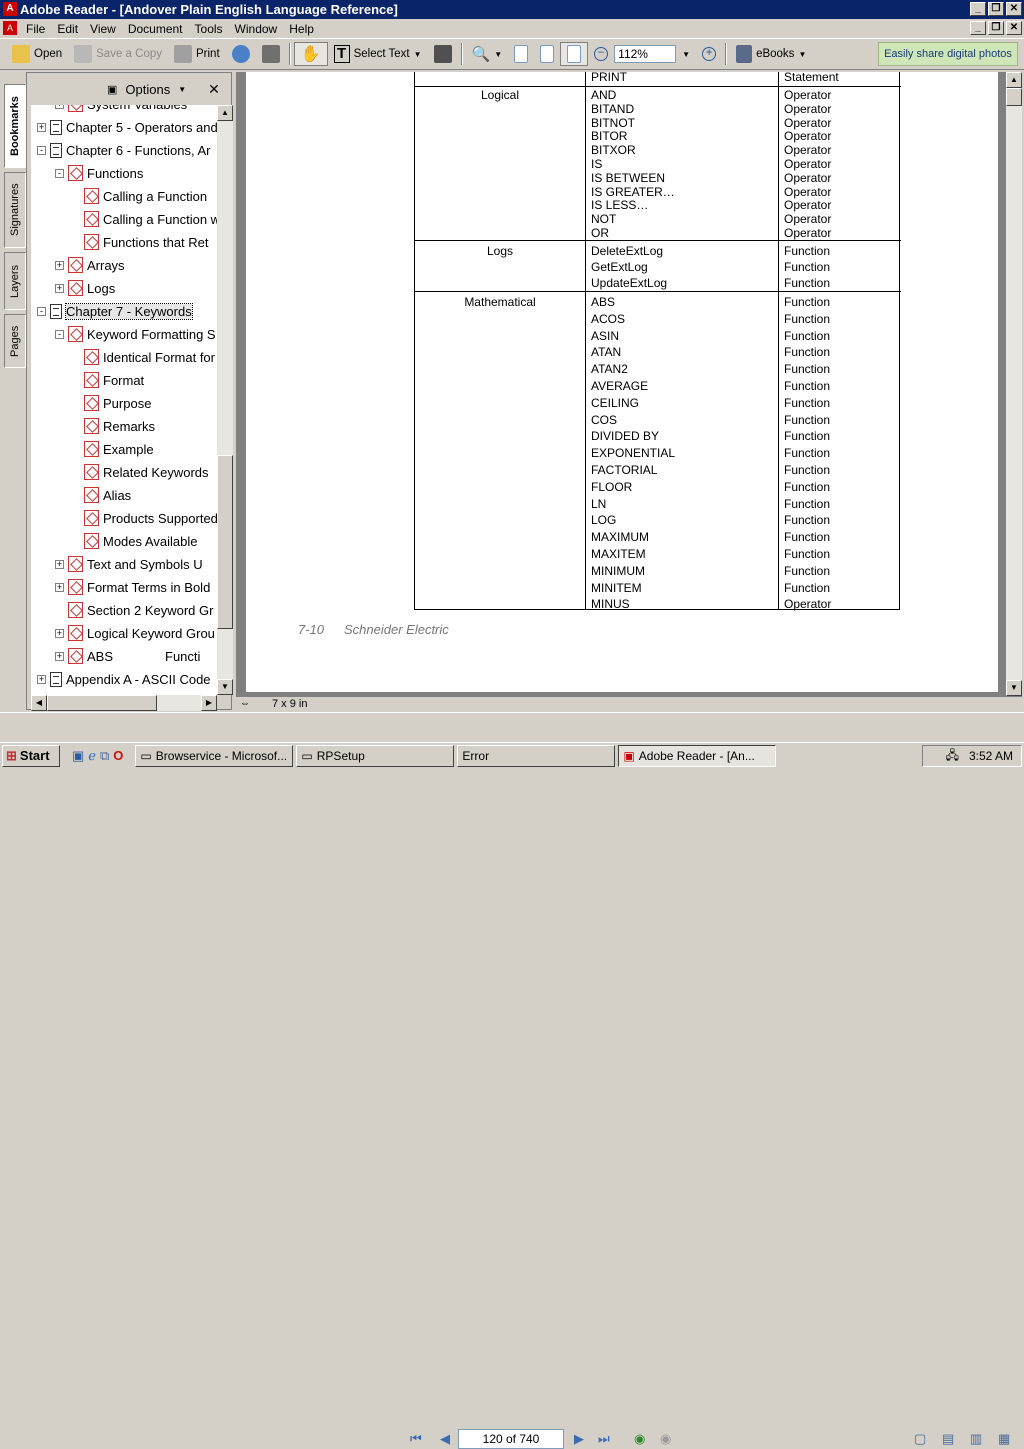 Image resolution: width=1024 pixels, height=1449 pixels. What do you see at coordinates (113, 426) in the screenshot?
I see `bookmark-item: Remarks` at bounding box center [113, 426].